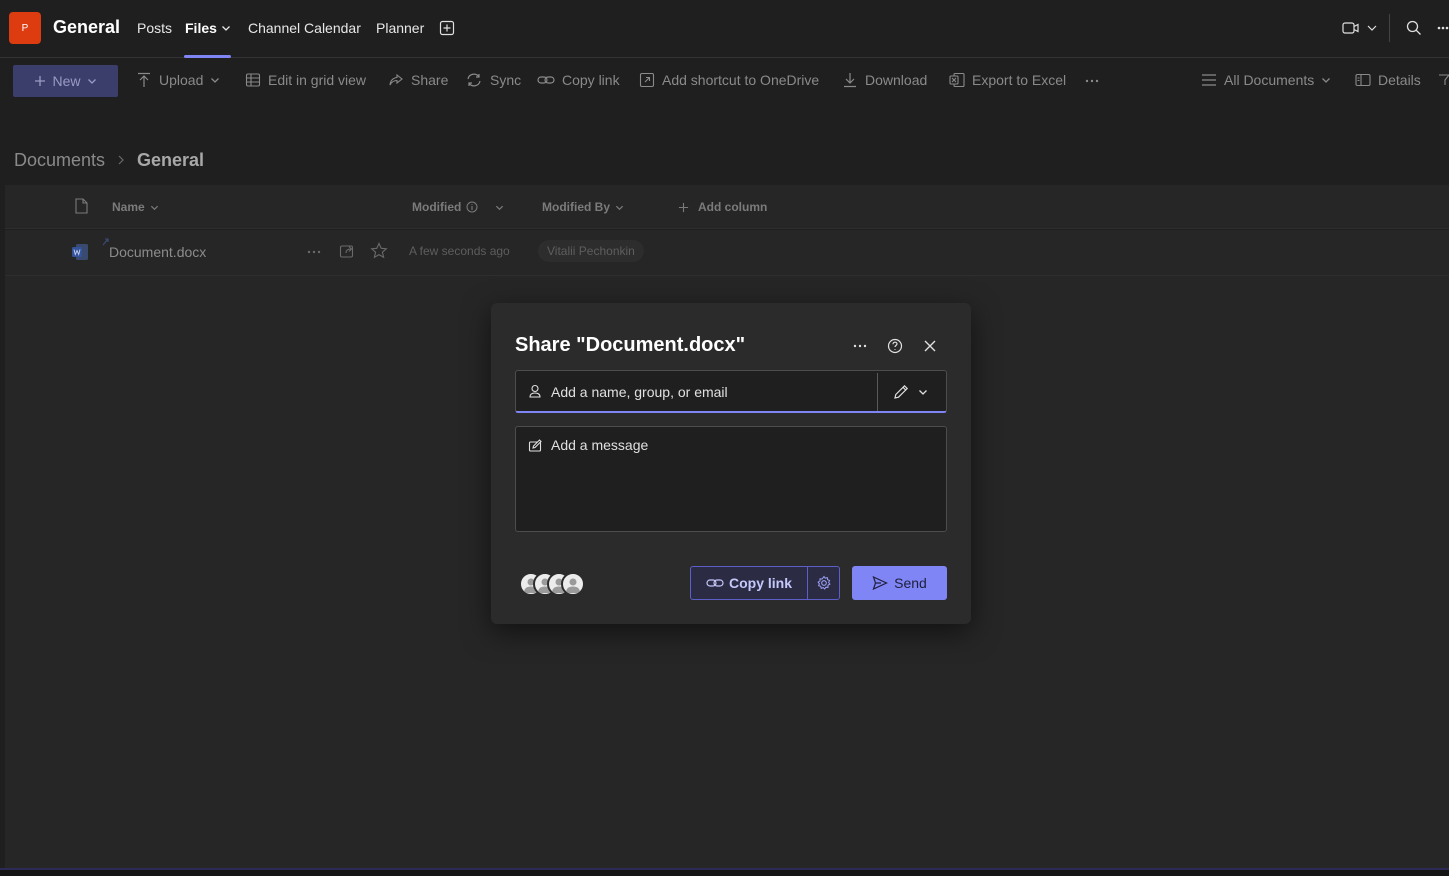  I want to click on word-file-icon, so click(80, 252).